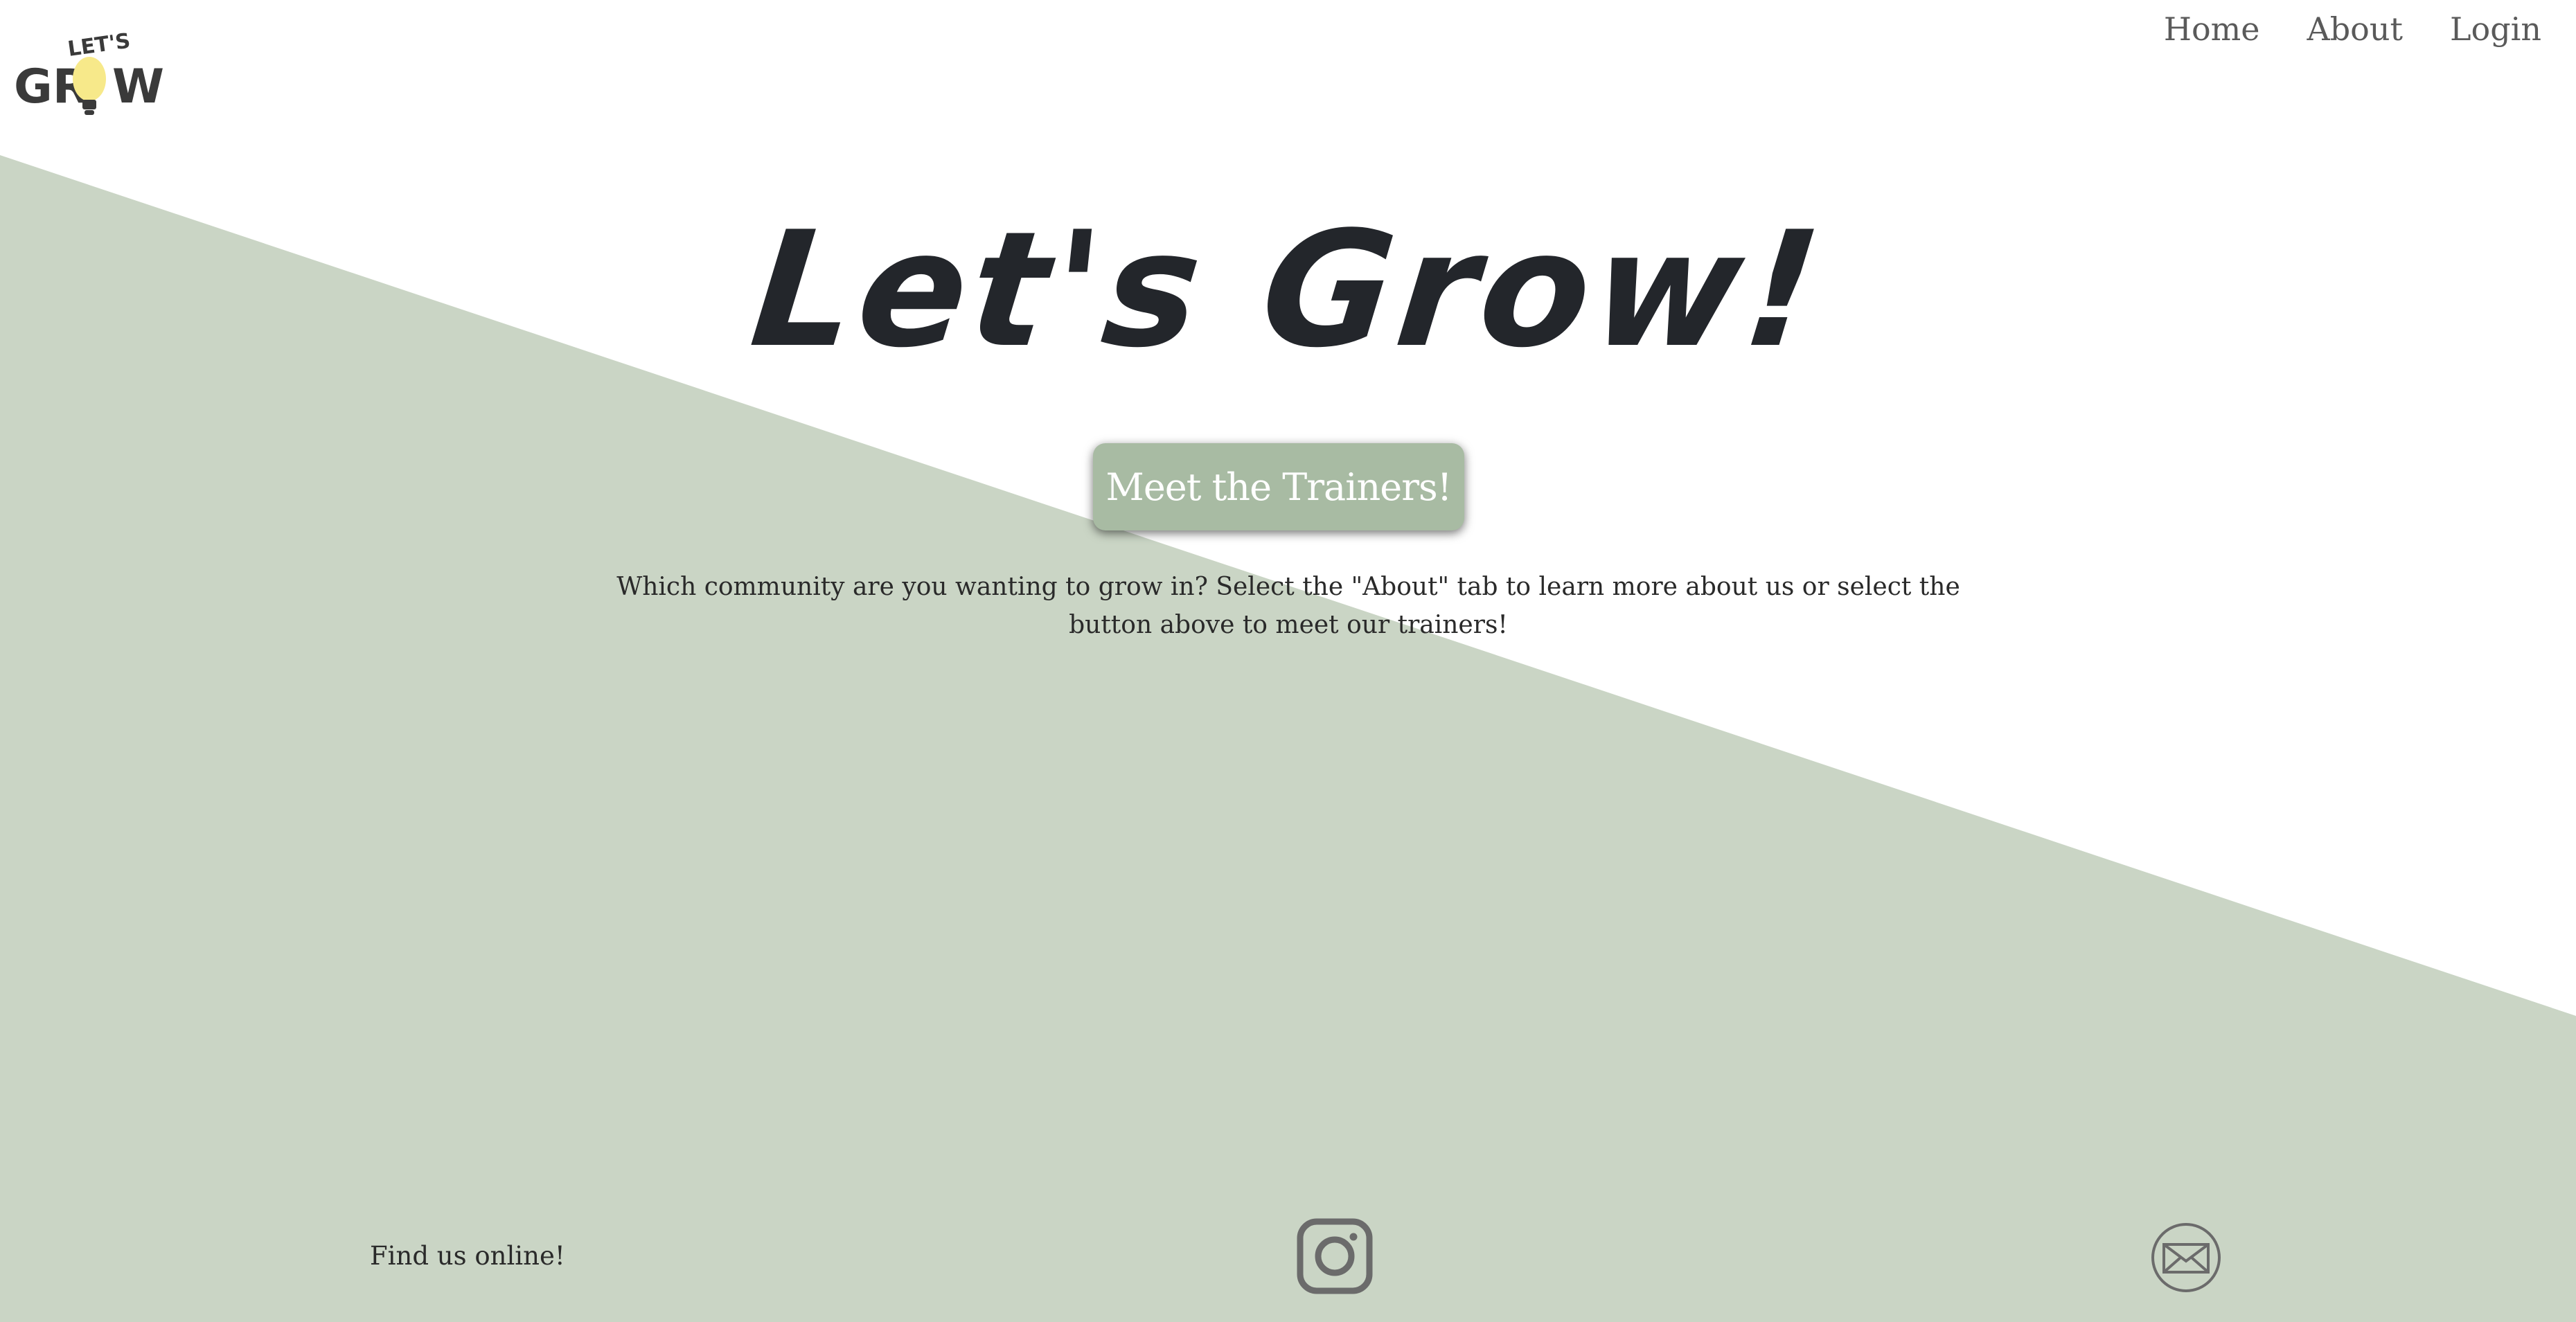 The image size is (2576, 1322). Describe the element at coordinates (1288, 290) in the screenshot. I see `hero-title: Let's Grow!` at that location.